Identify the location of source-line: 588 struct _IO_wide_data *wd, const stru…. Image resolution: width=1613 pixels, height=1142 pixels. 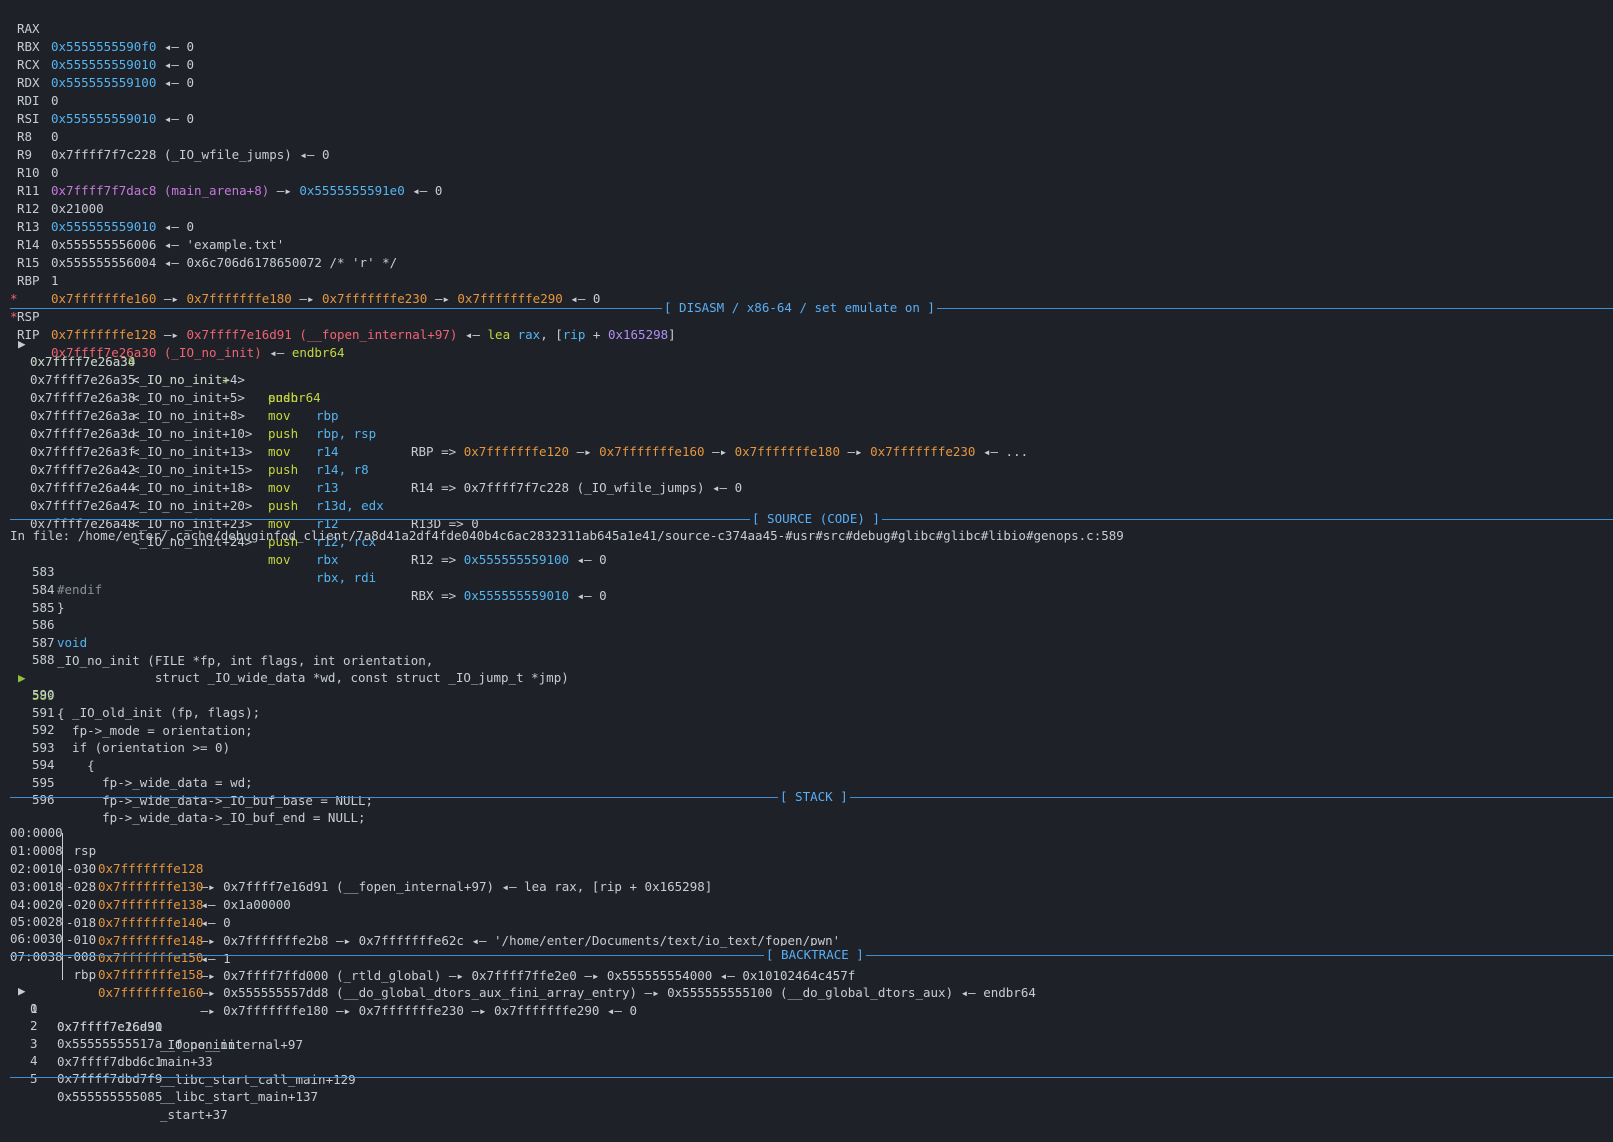
(284, 659).